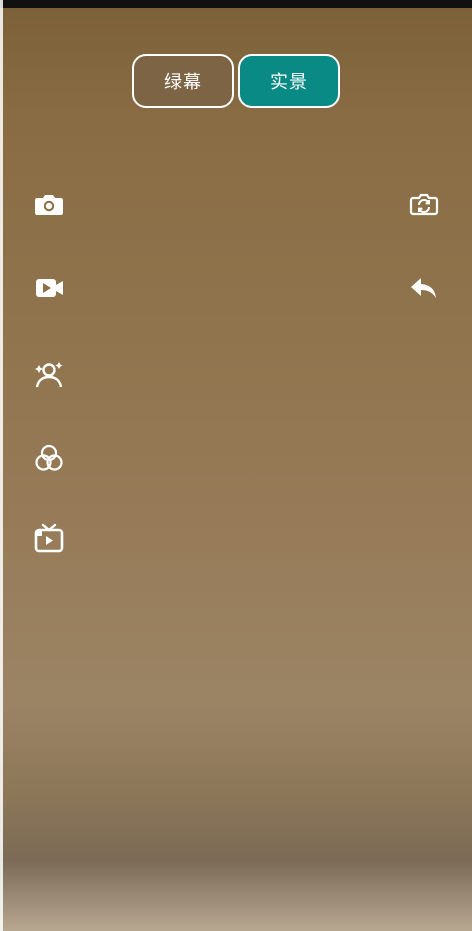  I want to click on back-reply-icon, so click(424, 288).